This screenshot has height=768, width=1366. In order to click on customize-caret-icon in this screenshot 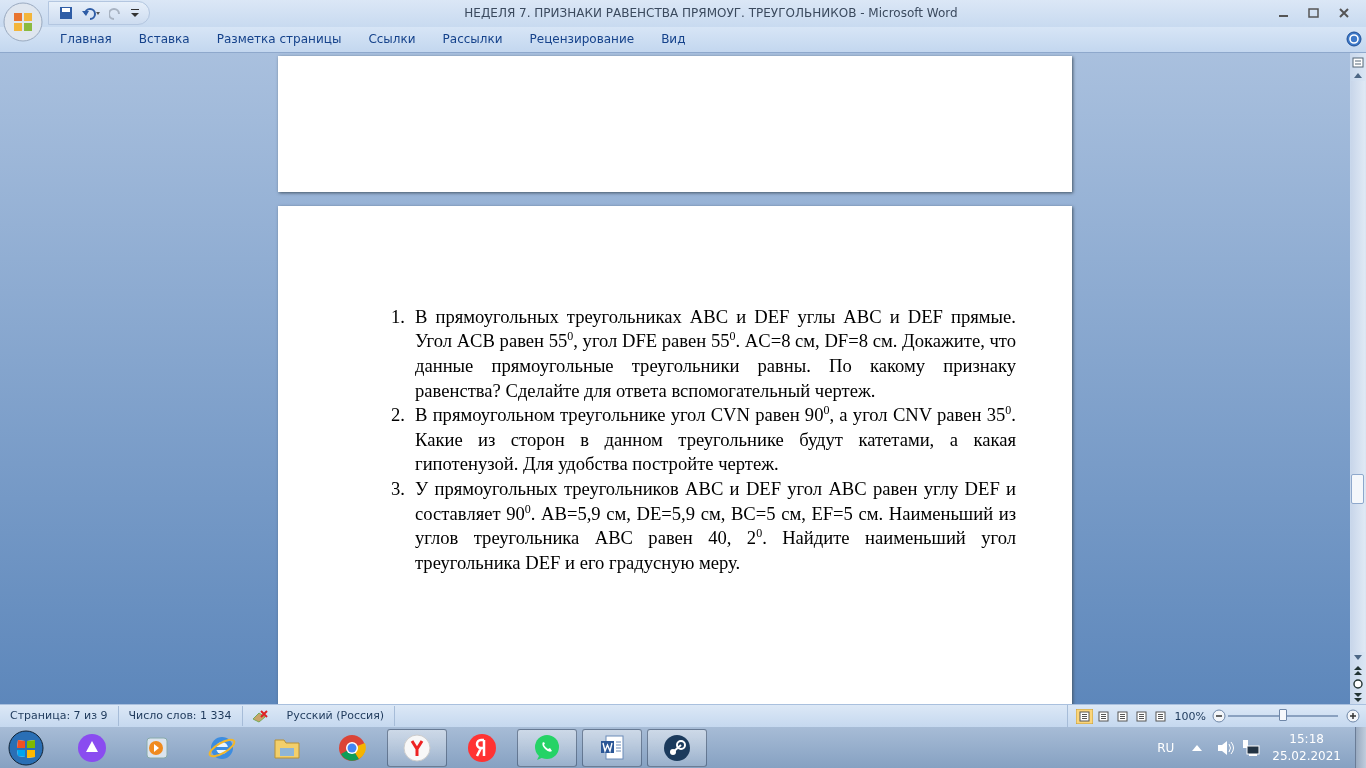, I will do `click(135, 13)`.